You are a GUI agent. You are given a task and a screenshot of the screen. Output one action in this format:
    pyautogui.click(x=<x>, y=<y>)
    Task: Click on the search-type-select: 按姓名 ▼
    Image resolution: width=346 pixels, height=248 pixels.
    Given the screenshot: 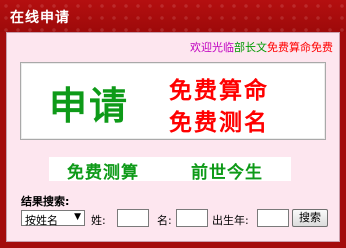 What is the action you would take?
    pyautogui.click(x=53, y=218)
    